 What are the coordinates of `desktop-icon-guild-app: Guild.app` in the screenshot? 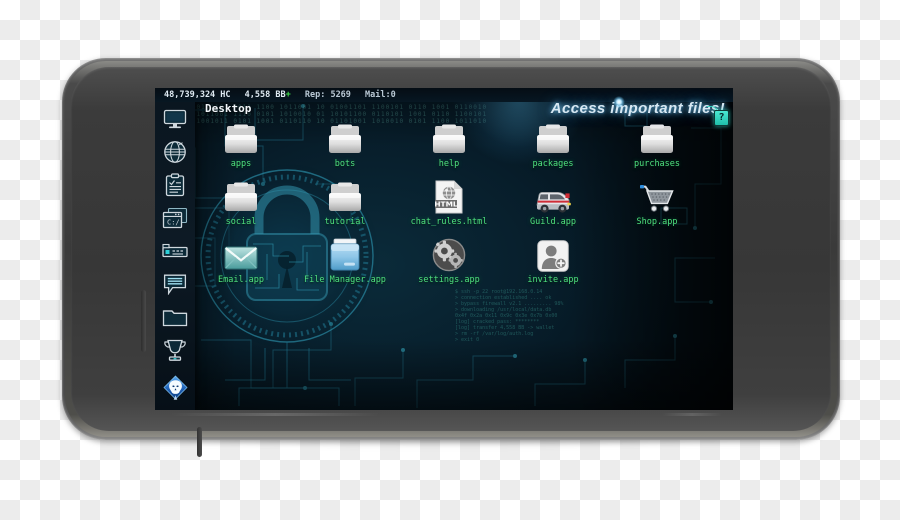 It's located at (553, 203).